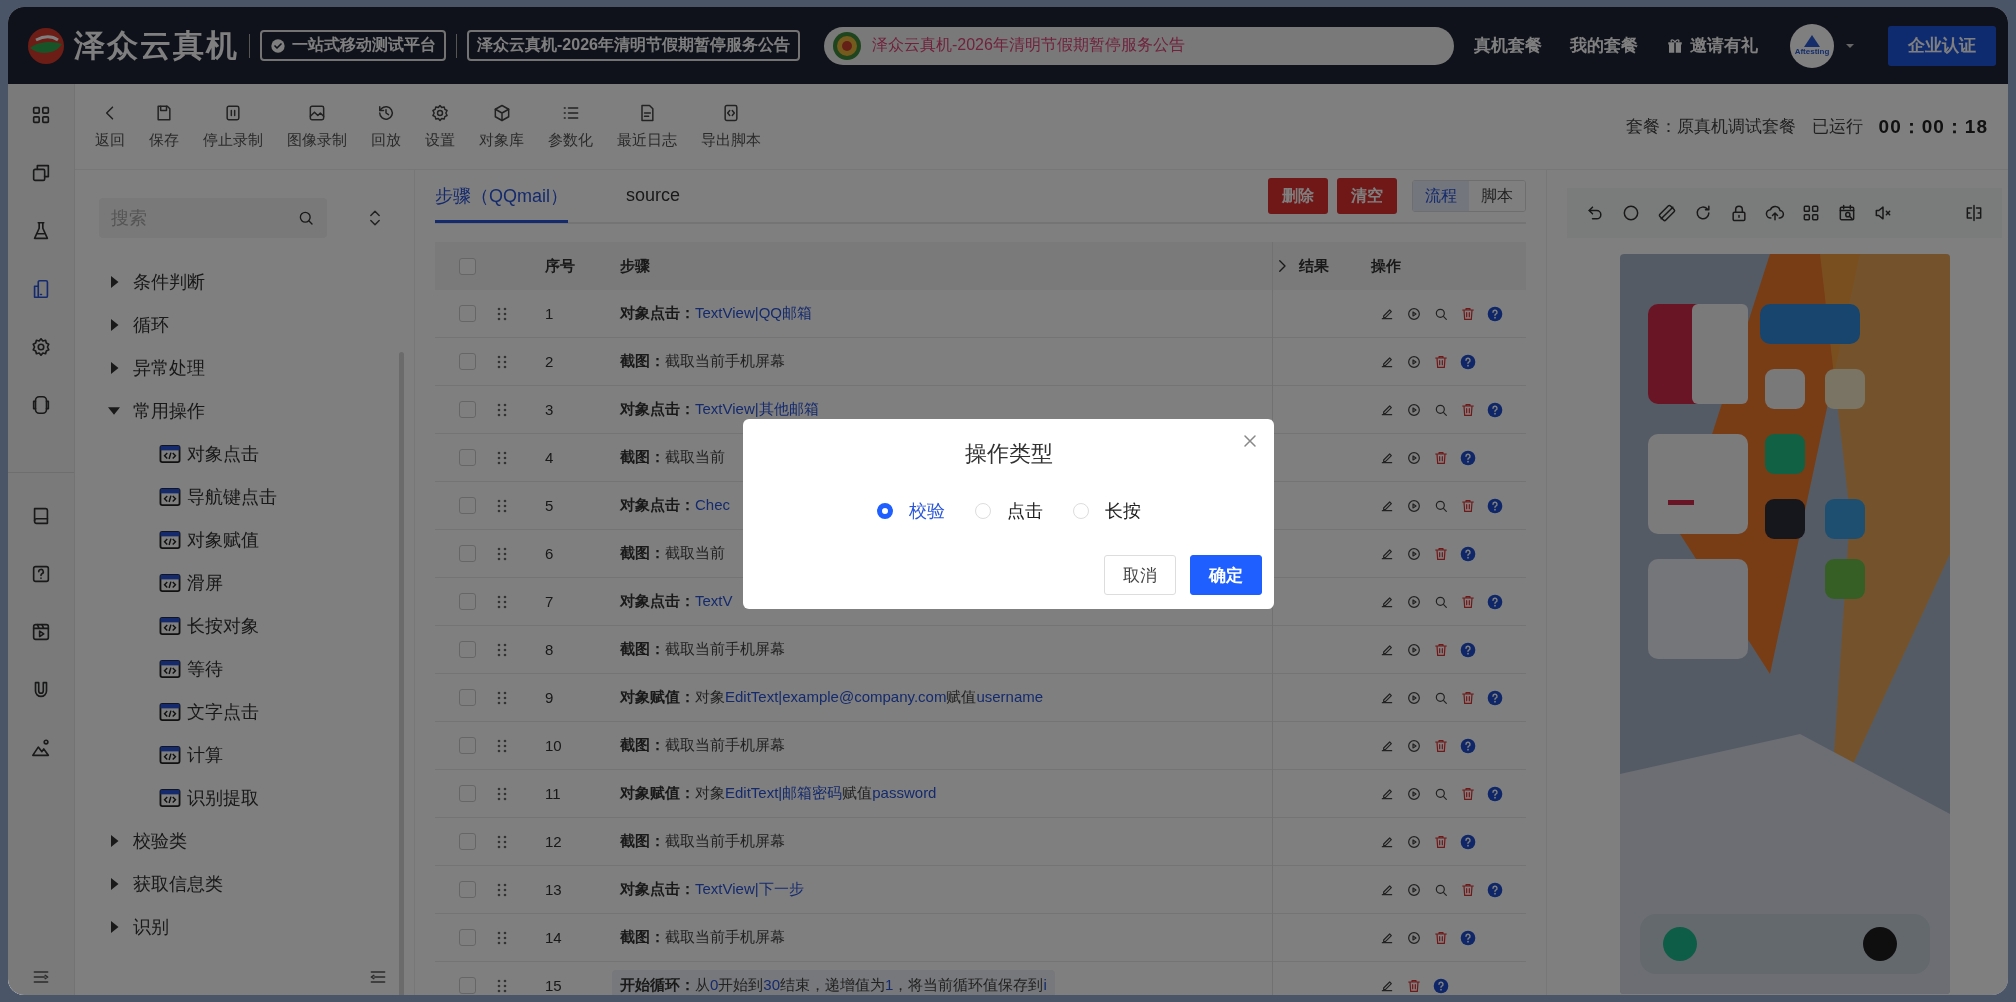  I want to click on delete-button: 删除, so click(1298, 196).